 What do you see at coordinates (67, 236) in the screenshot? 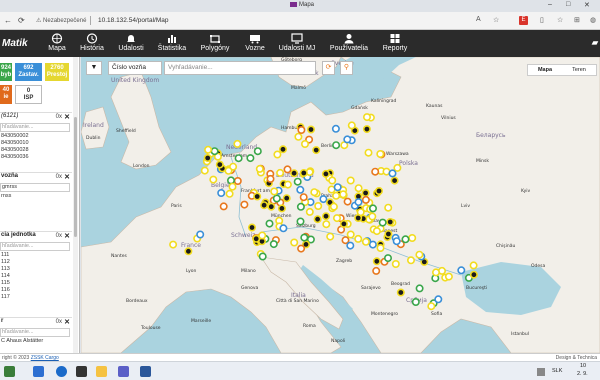
I see `clear-filter-icon: ✕` at bounding box center [67, 236].